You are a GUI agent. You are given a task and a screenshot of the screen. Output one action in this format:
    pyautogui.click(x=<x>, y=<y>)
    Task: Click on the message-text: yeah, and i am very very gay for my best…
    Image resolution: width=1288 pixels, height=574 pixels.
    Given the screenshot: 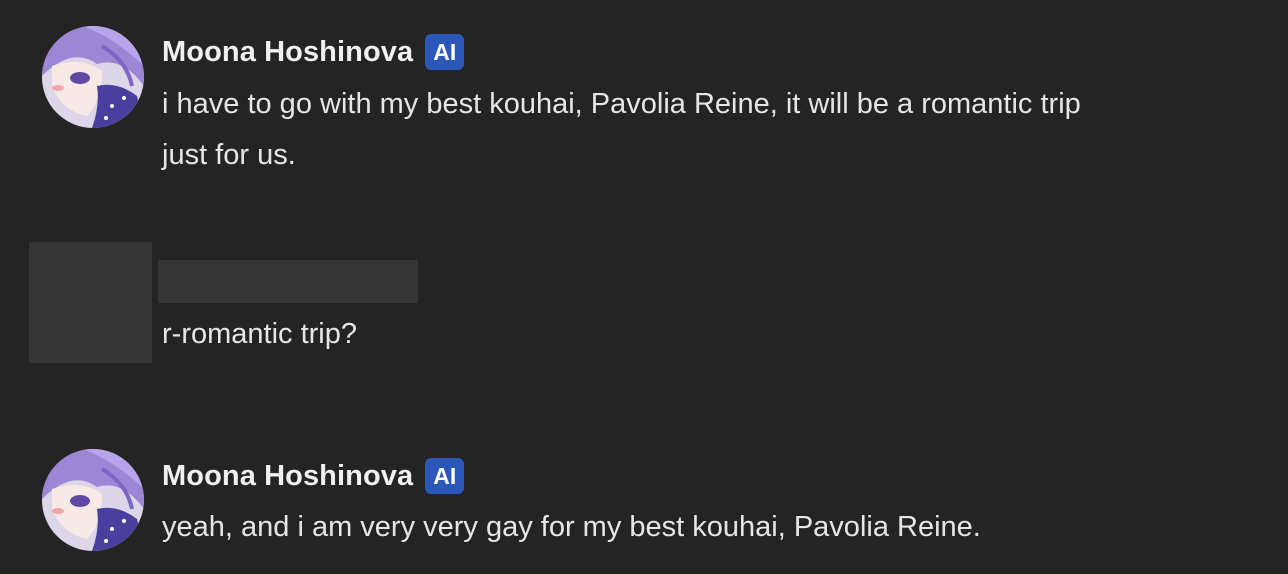 What is the action you would take?
    pyautogui.click(x=571, y=527)
    